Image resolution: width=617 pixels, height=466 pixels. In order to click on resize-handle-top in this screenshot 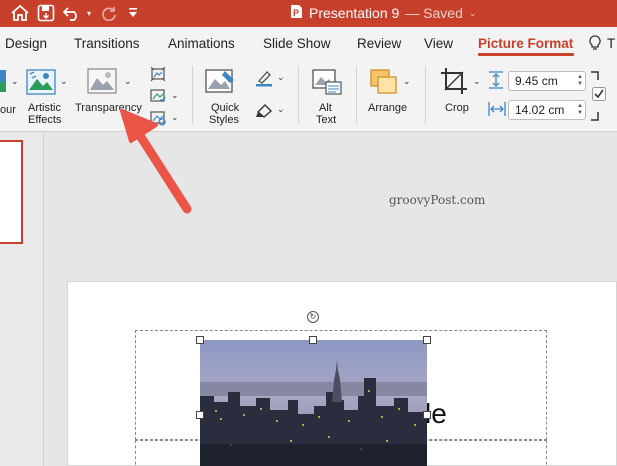, I will do `click(313, 340)`.